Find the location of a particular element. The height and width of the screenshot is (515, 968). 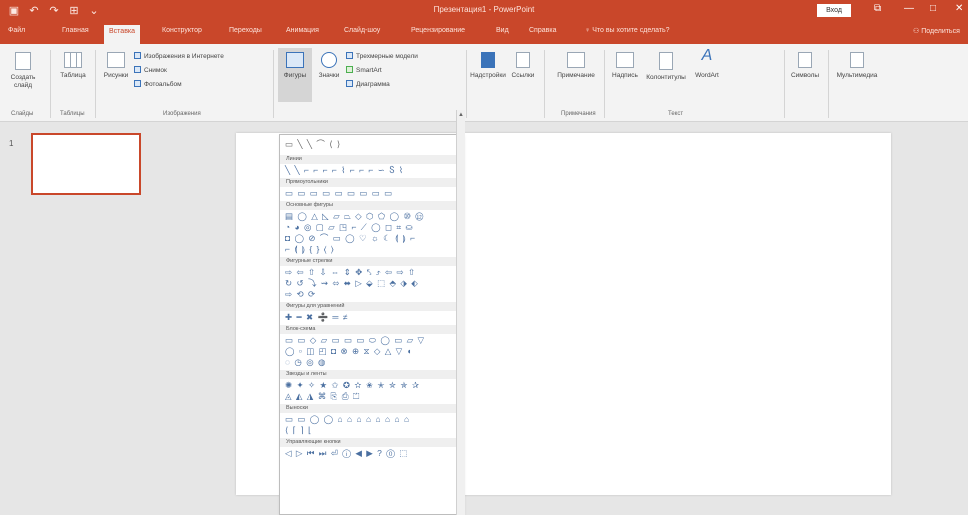

shapes-icon is located at coordinates (295, 60).